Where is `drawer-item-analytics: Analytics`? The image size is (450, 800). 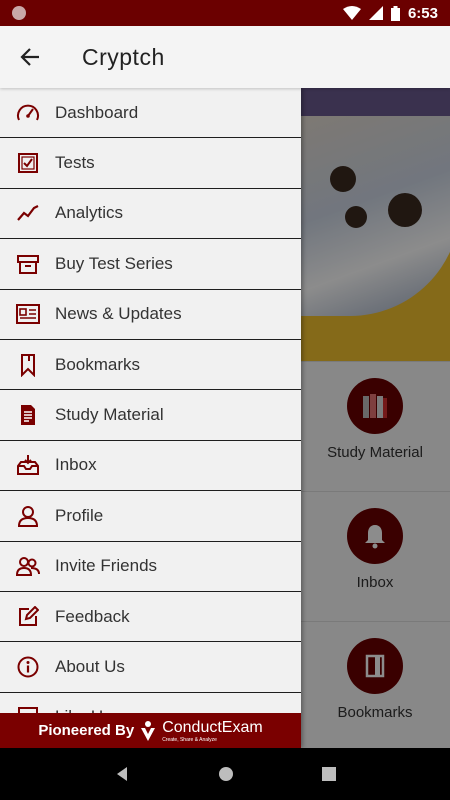
drawer-item-analytics: Analytics is located at coordinates (150, 214).